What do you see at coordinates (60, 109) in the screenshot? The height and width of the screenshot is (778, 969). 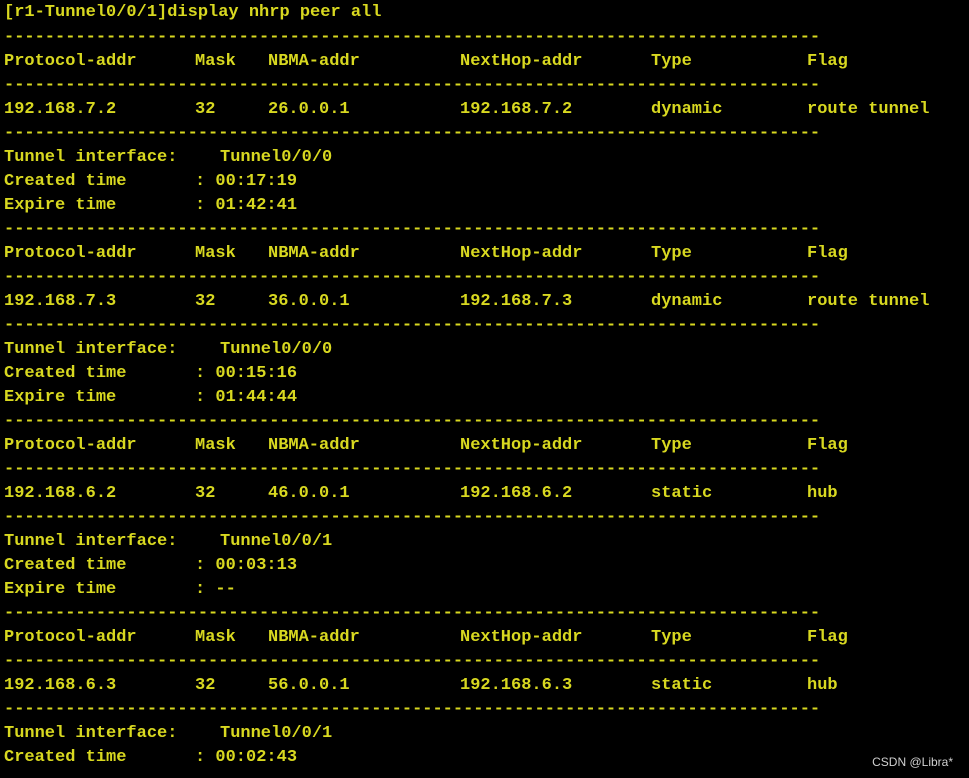 I see `cell-protocol-addr: 192.168.7.2` at bounding box center [60, 109].